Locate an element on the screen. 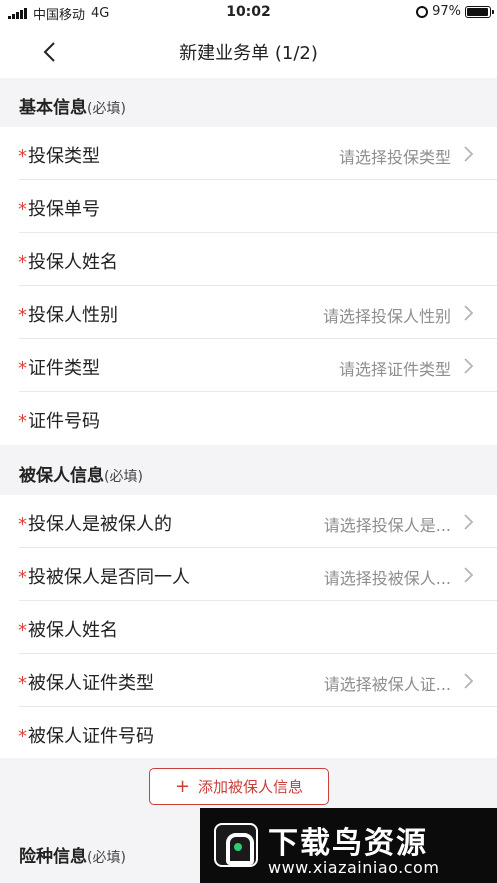  status-right: 97% is located at coordinates (455, 11).